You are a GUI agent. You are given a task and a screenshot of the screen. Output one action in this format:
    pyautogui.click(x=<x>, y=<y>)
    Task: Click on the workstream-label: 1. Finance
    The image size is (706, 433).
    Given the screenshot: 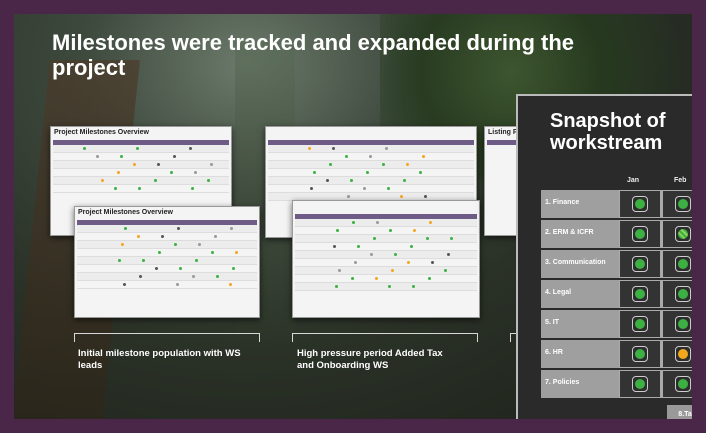 What is the action you would take?
    pyautogui.click(x=562, y=202)
    